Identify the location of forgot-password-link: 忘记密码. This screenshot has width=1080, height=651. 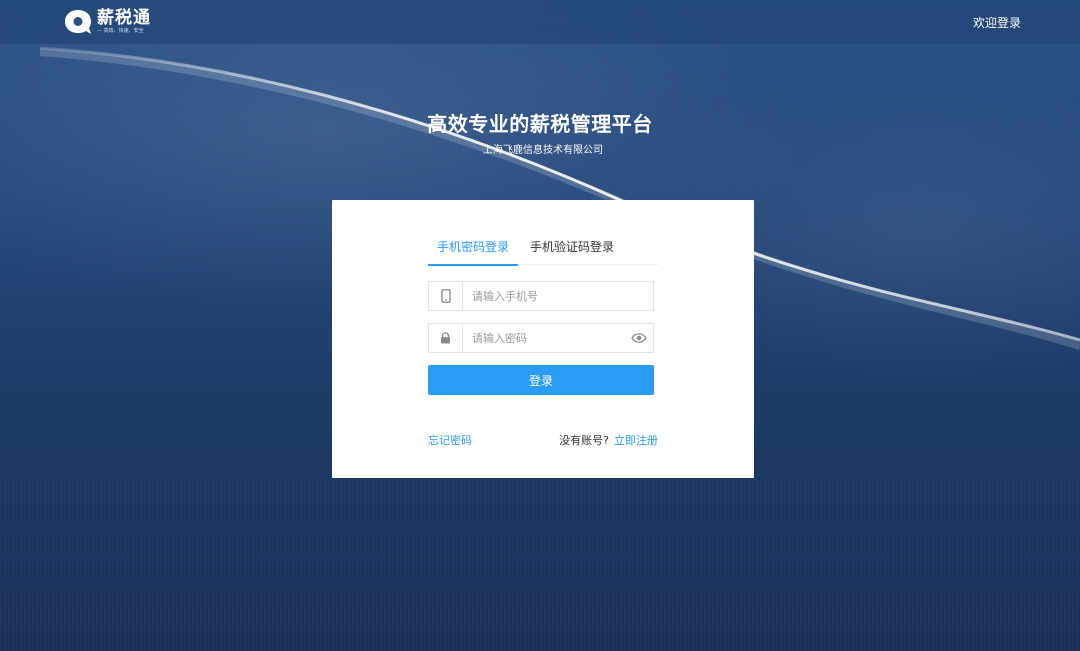
(450, 440).